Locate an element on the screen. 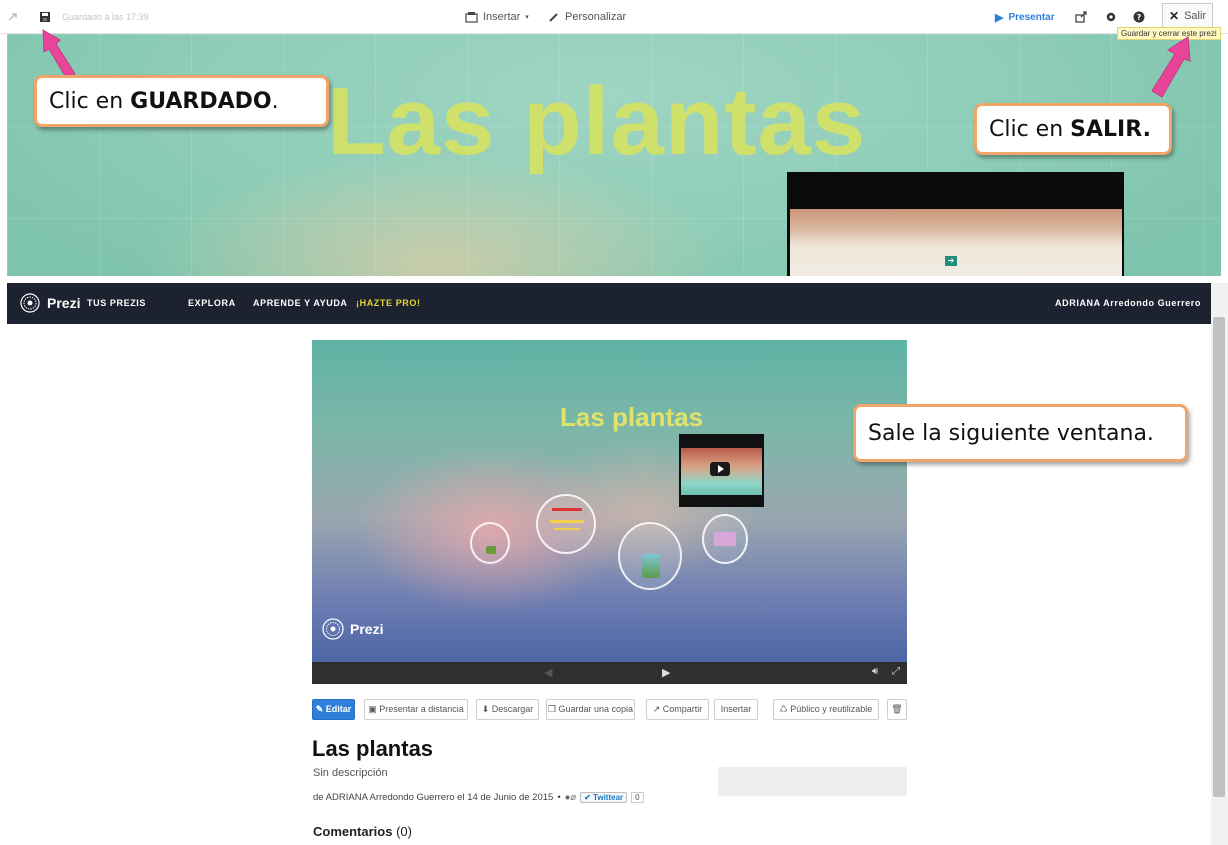 This screenshot has height=845, width=1228. page-scrollbar is located at coordinates (1219, 564).